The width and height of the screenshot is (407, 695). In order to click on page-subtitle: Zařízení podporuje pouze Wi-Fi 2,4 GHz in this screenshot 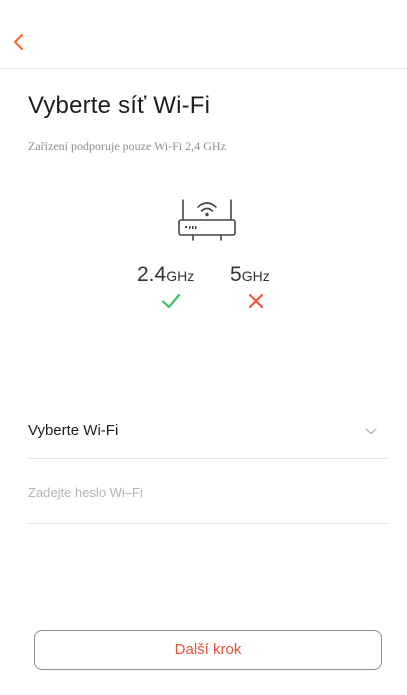, I will do `click(127, 146)`.